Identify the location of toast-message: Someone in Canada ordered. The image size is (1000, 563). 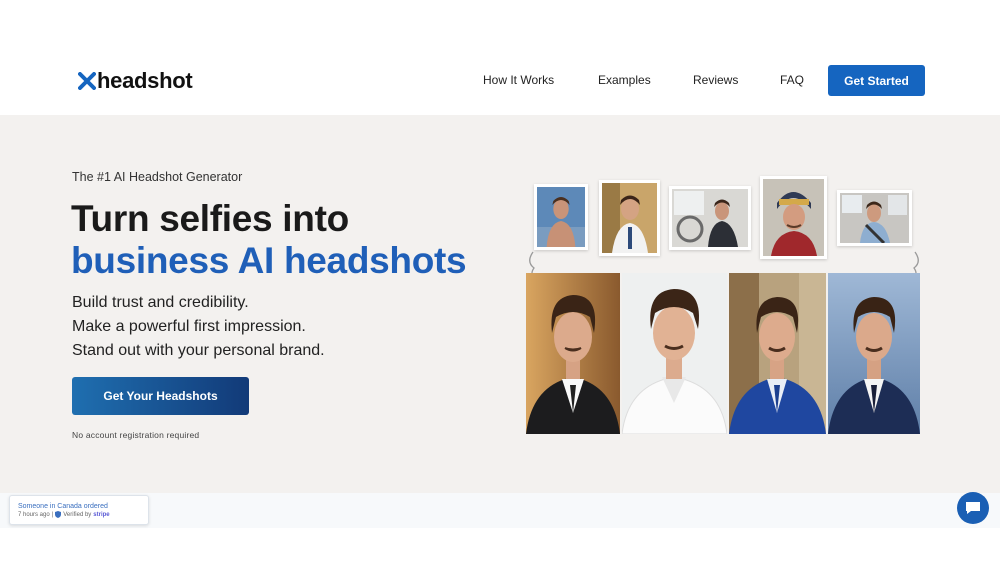
(63, 506).